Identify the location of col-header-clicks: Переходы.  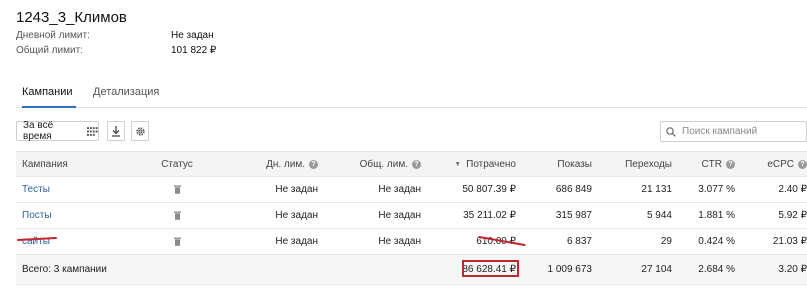
(648, 164).